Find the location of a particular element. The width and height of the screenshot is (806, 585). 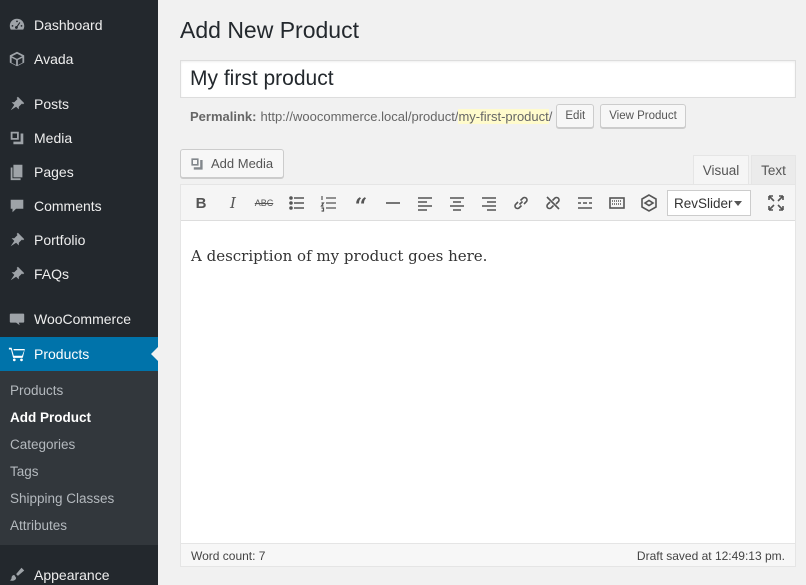

revslider-label: RevSlider is located at coordinates (703, 203).